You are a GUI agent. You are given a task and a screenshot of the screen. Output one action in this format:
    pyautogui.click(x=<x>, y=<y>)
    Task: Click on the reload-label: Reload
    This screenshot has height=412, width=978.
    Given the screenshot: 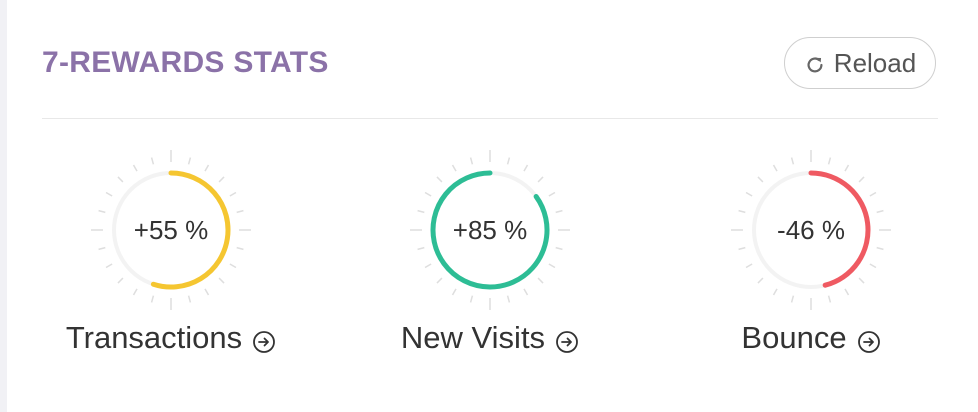 What is the action you would take?
    pyautogui.click(x=875, y=62)
    